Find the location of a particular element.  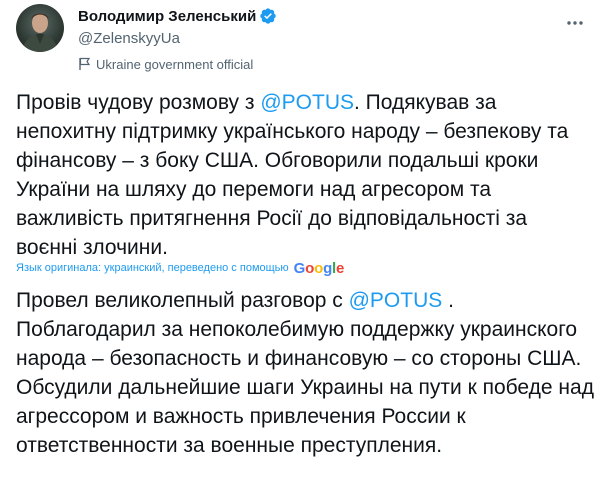

translated-mention-link: @POTUS is located at coordinates (396, 300).